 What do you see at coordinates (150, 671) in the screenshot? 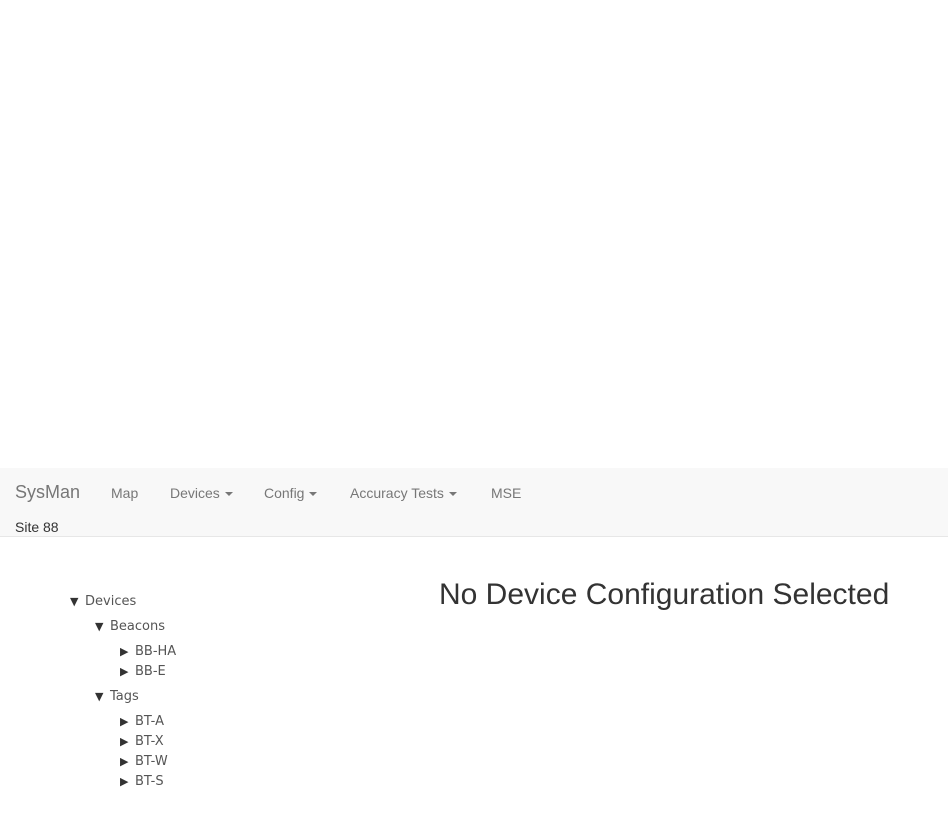
I see `tree-leaf-label: BB-E` at bounding box center [150, 671].